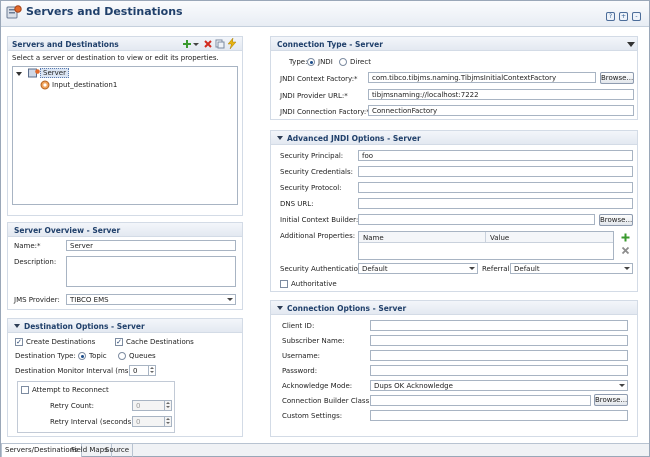 The height and width of the screenshot is (457, 650). Describe the element at coordinates (82, 356) in the screenshot. I see `topic-radio` at that location.